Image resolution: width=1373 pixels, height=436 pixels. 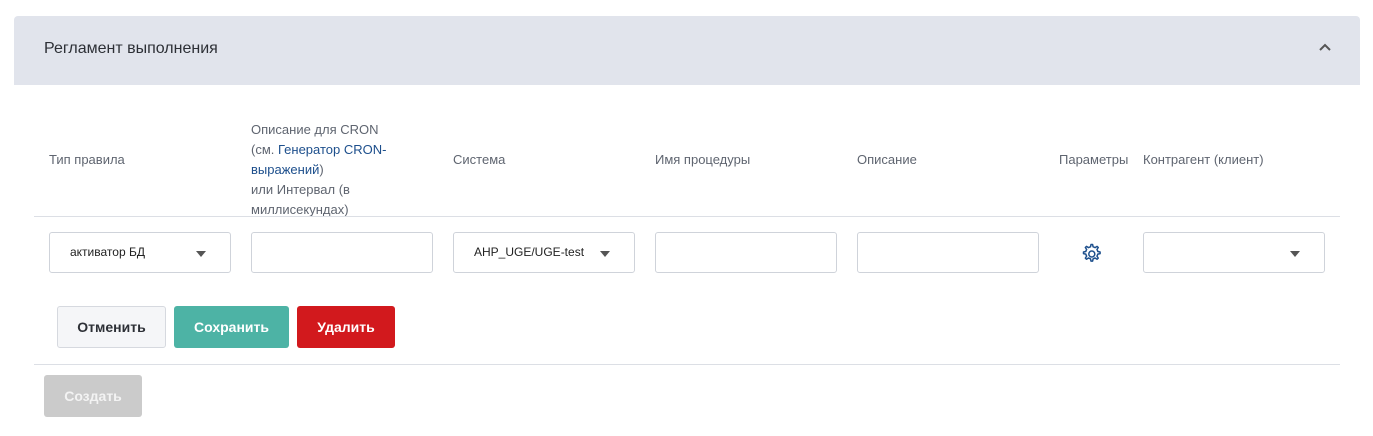 I want to click on delete-button: Удалить, so click(x=346, y=327).